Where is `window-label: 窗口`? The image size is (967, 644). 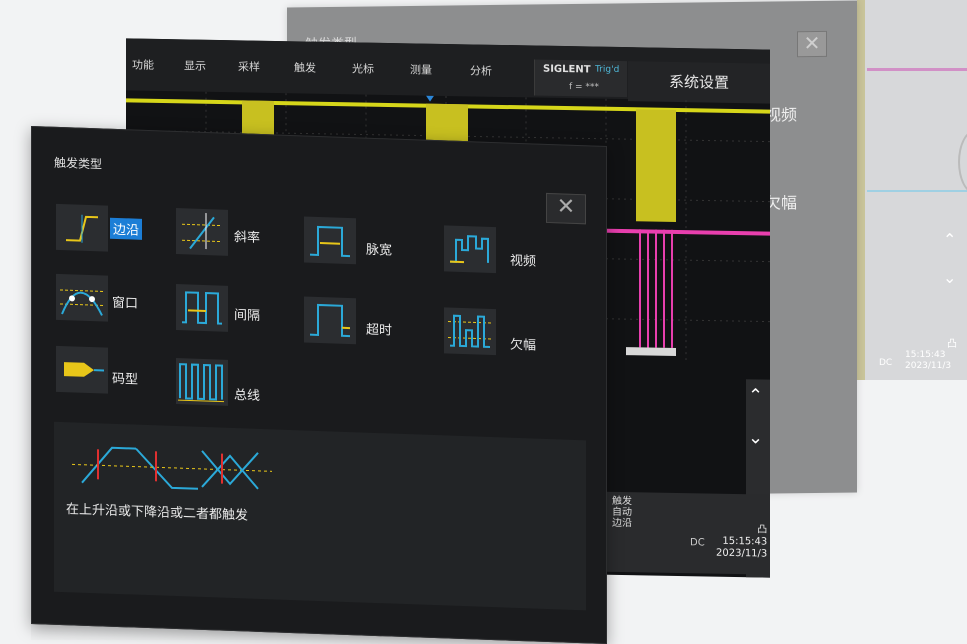
window-label: 窗口 is located at coordinates (125, 302).